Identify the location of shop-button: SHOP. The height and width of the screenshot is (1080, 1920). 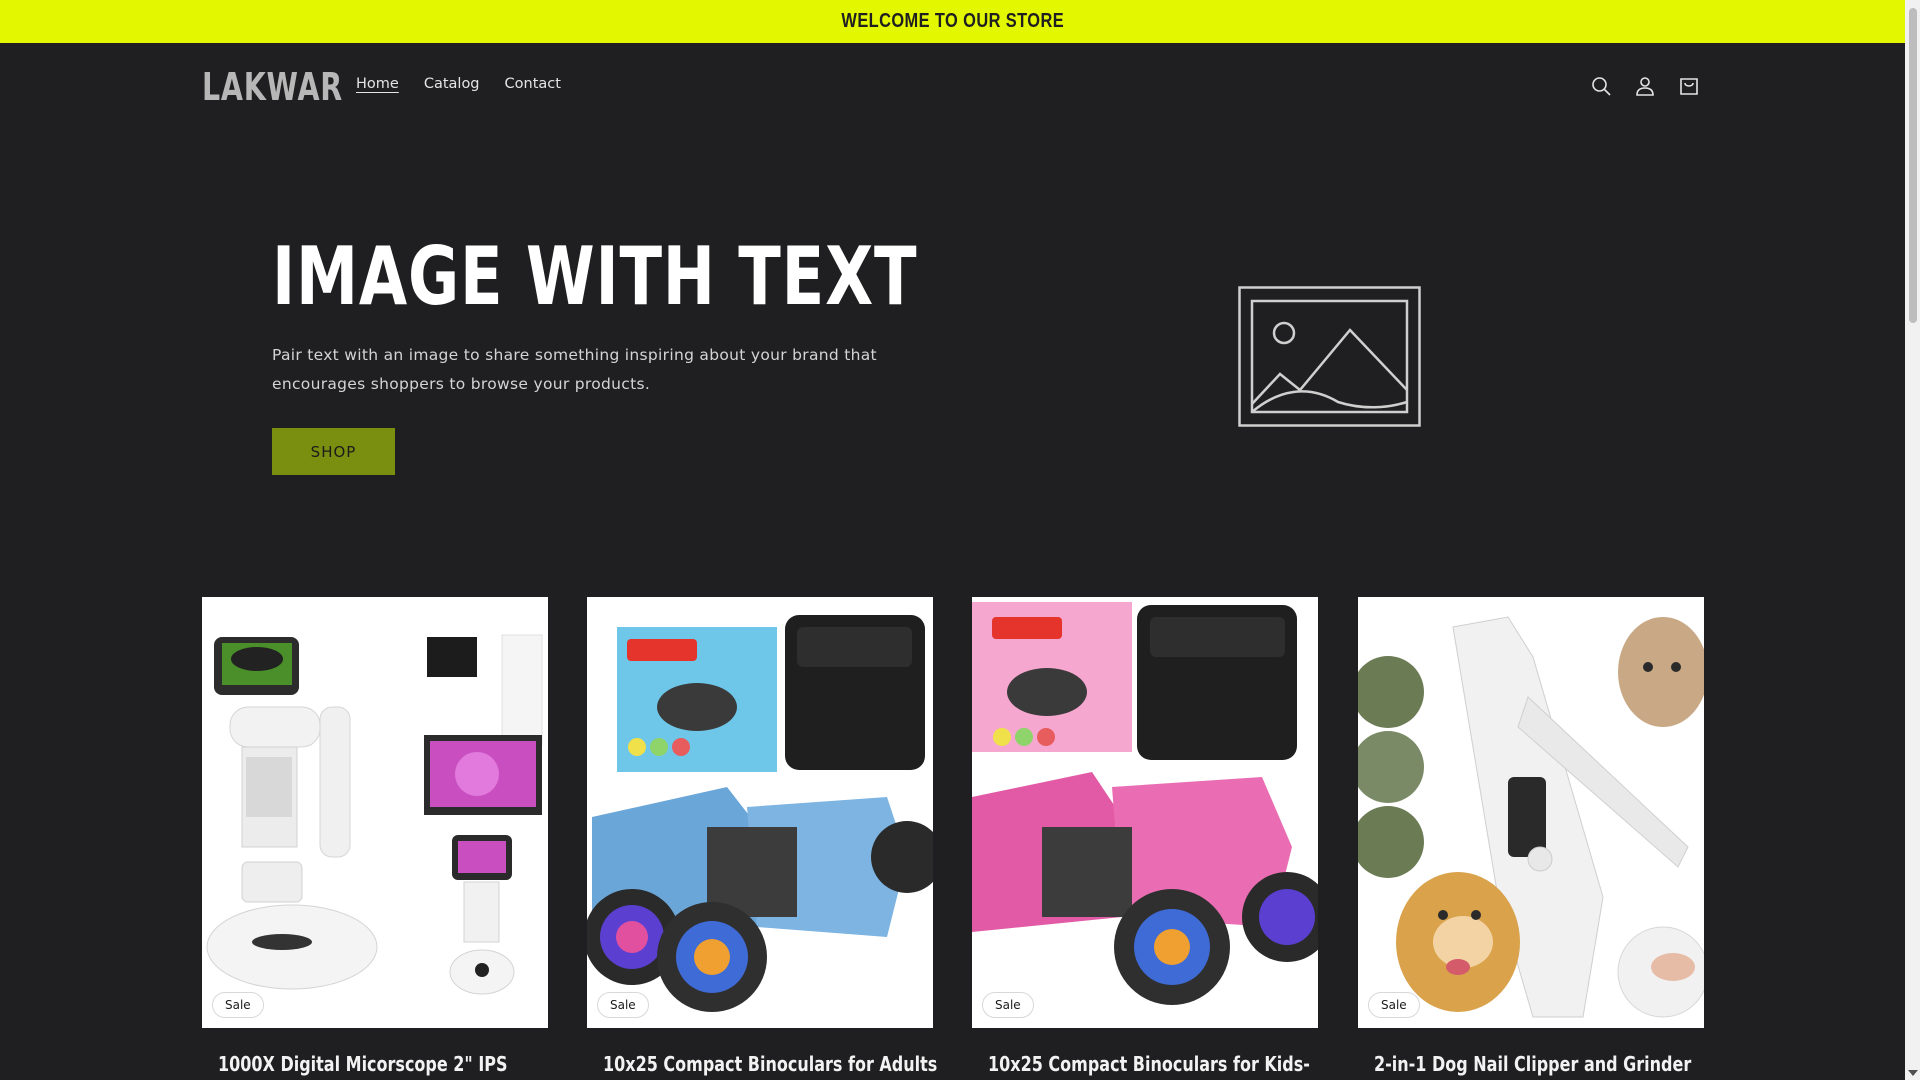
(333, 451).